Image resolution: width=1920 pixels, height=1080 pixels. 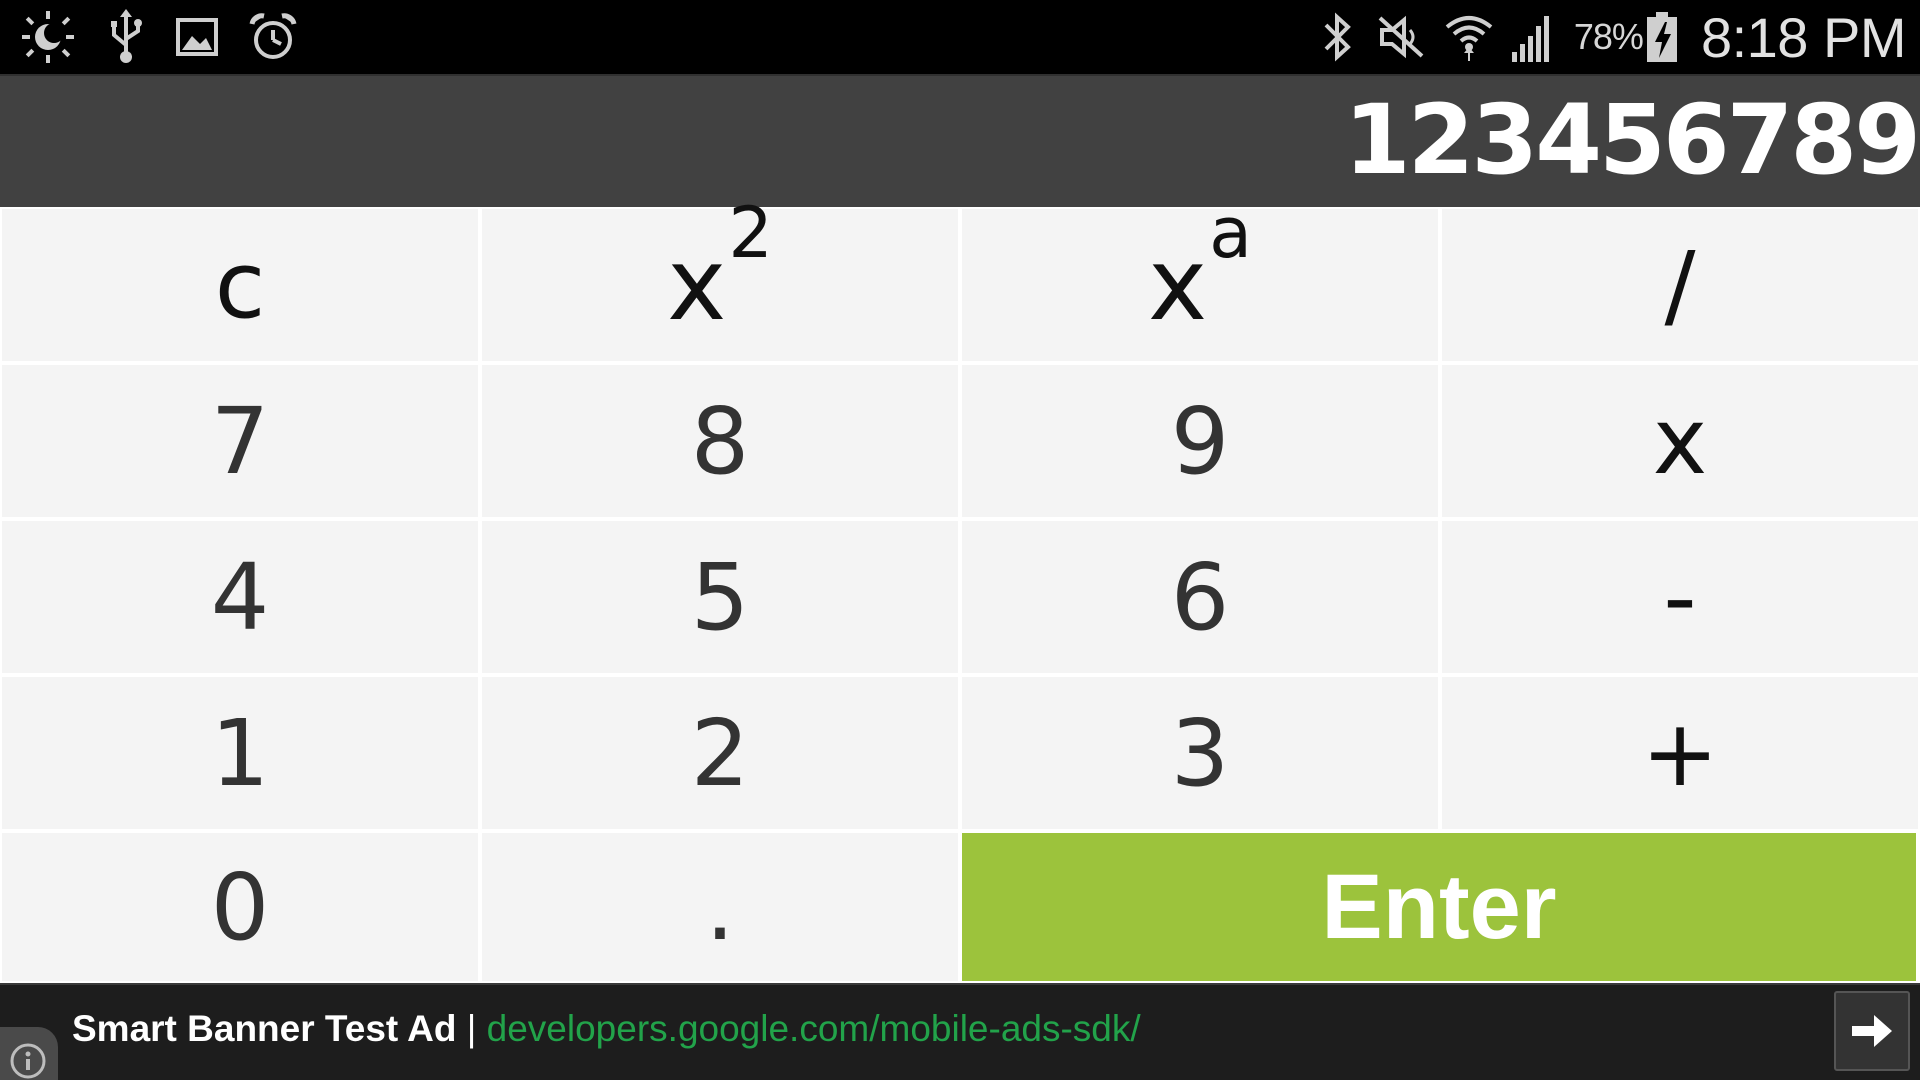 I want to click on calculator-display: 123456789, so click(x=960, y=140).